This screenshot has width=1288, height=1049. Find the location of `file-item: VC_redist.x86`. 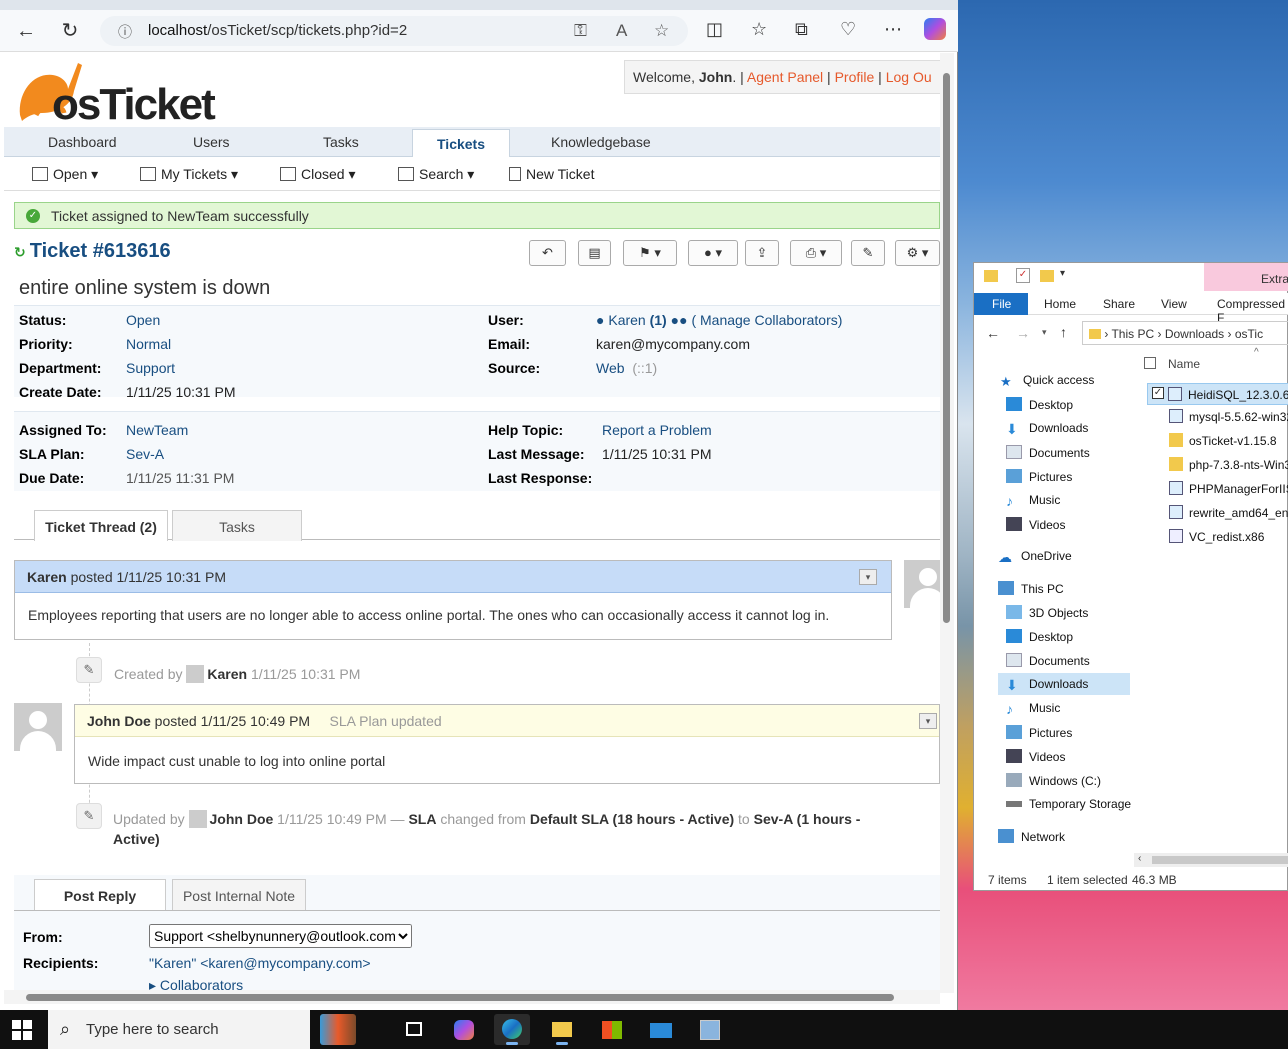

file-item: VC_redist.x86 is located at coordinates (1216, 536).